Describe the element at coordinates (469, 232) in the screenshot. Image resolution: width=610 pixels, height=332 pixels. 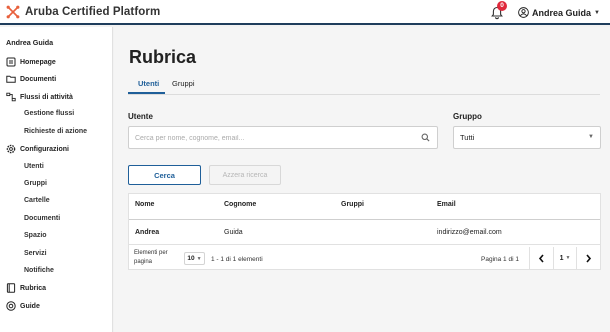
I see `cell-email: indirizzo@email.com` at that location.